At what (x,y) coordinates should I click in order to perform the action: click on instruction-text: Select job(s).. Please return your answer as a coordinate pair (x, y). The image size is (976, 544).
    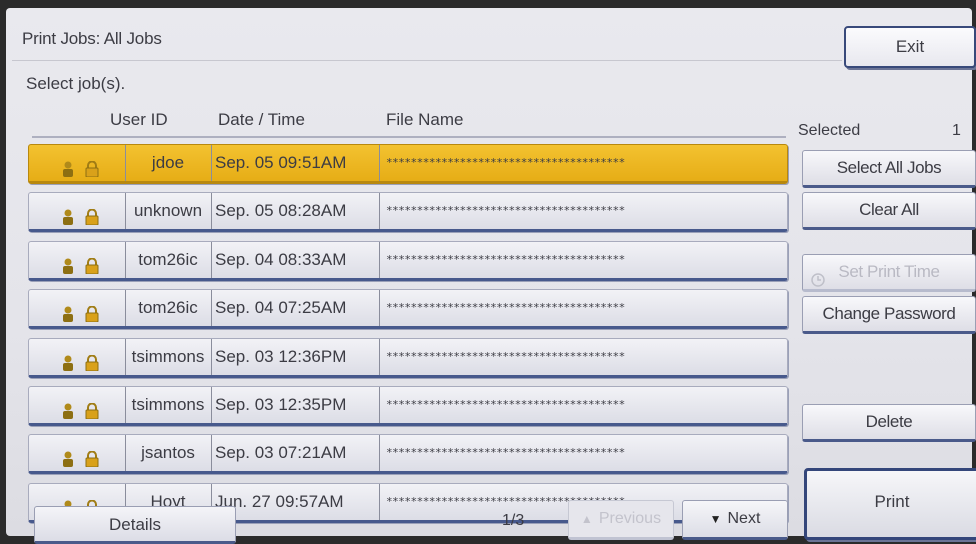
    Looking at the image, I should click on (76, 83).